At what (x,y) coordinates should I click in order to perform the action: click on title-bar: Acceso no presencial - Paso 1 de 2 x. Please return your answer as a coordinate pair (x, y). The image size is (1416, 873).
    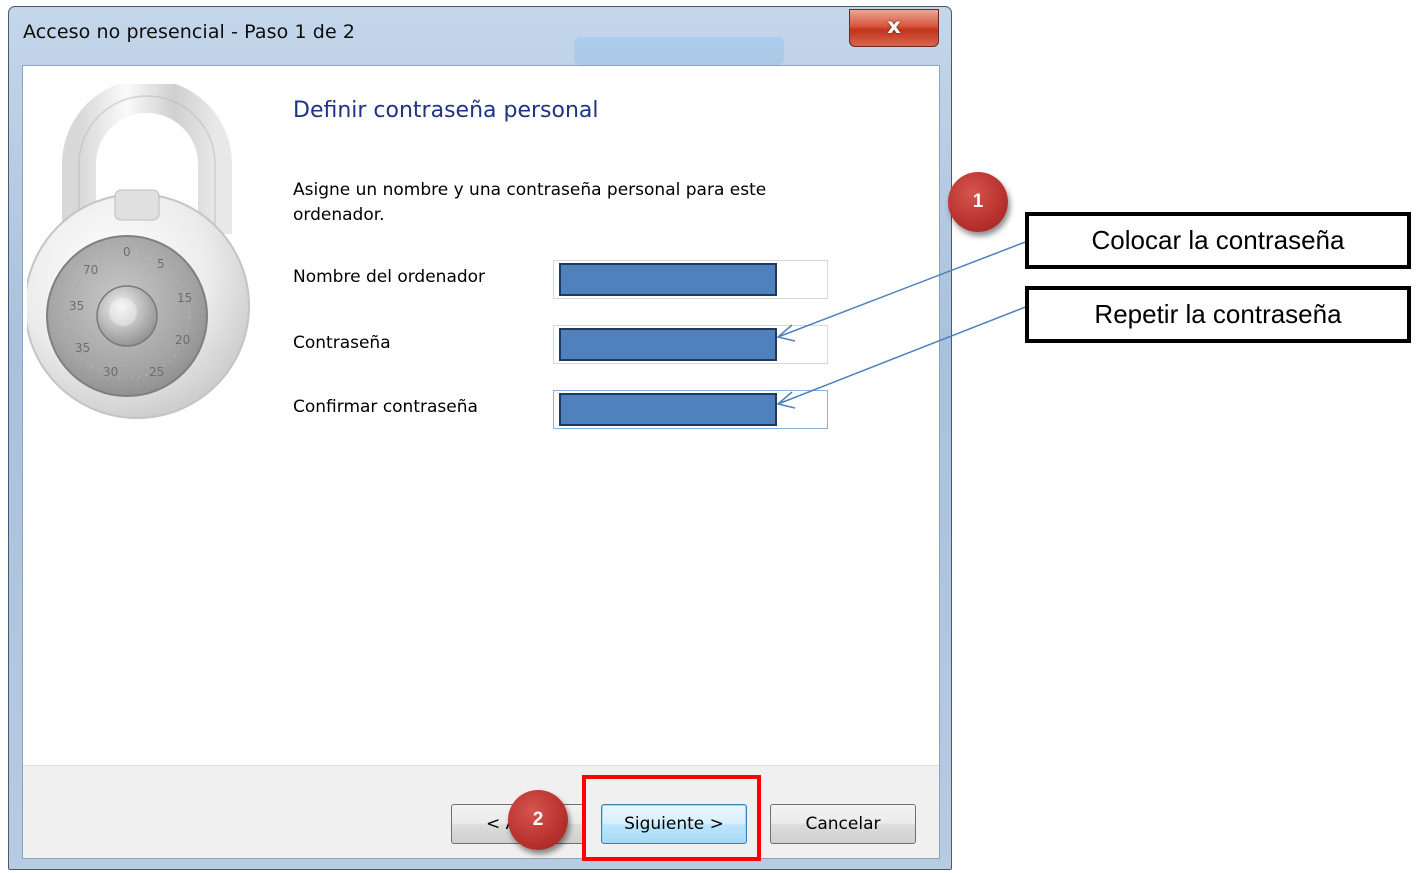
    Looking at the image, I should click on (480, 36).